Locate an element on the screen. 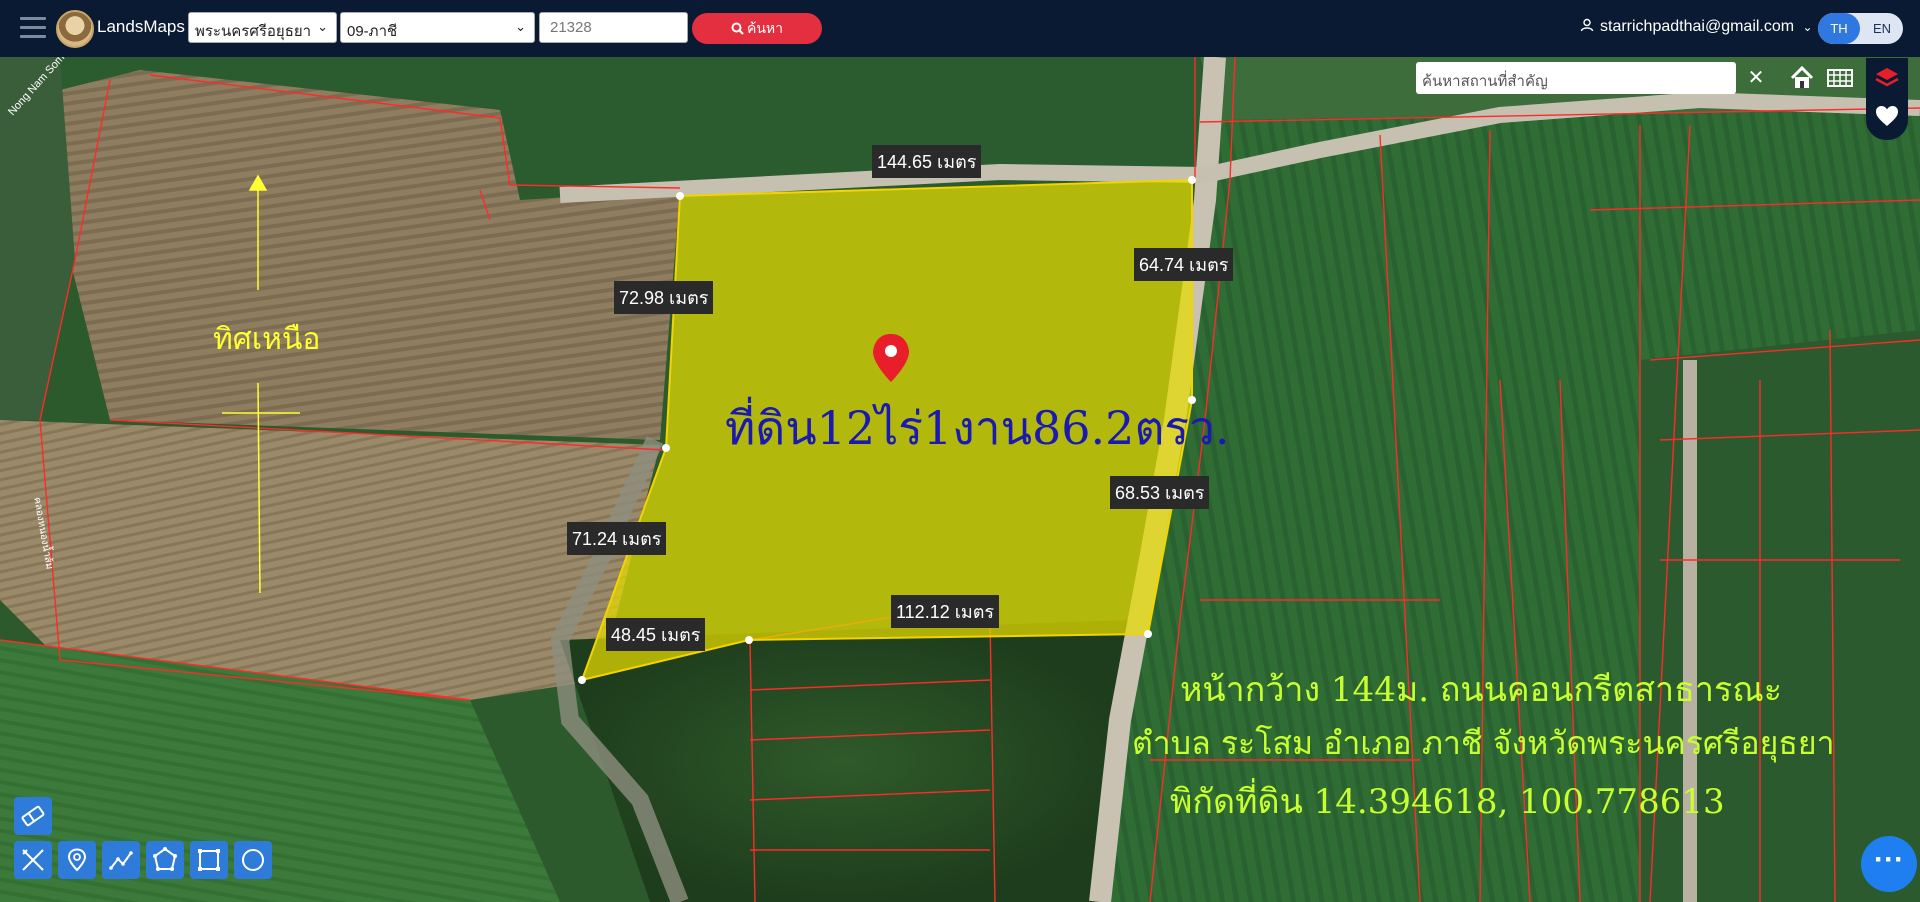  measure-bottom: 112.12 เมตร is located at coordinates (945, 611).